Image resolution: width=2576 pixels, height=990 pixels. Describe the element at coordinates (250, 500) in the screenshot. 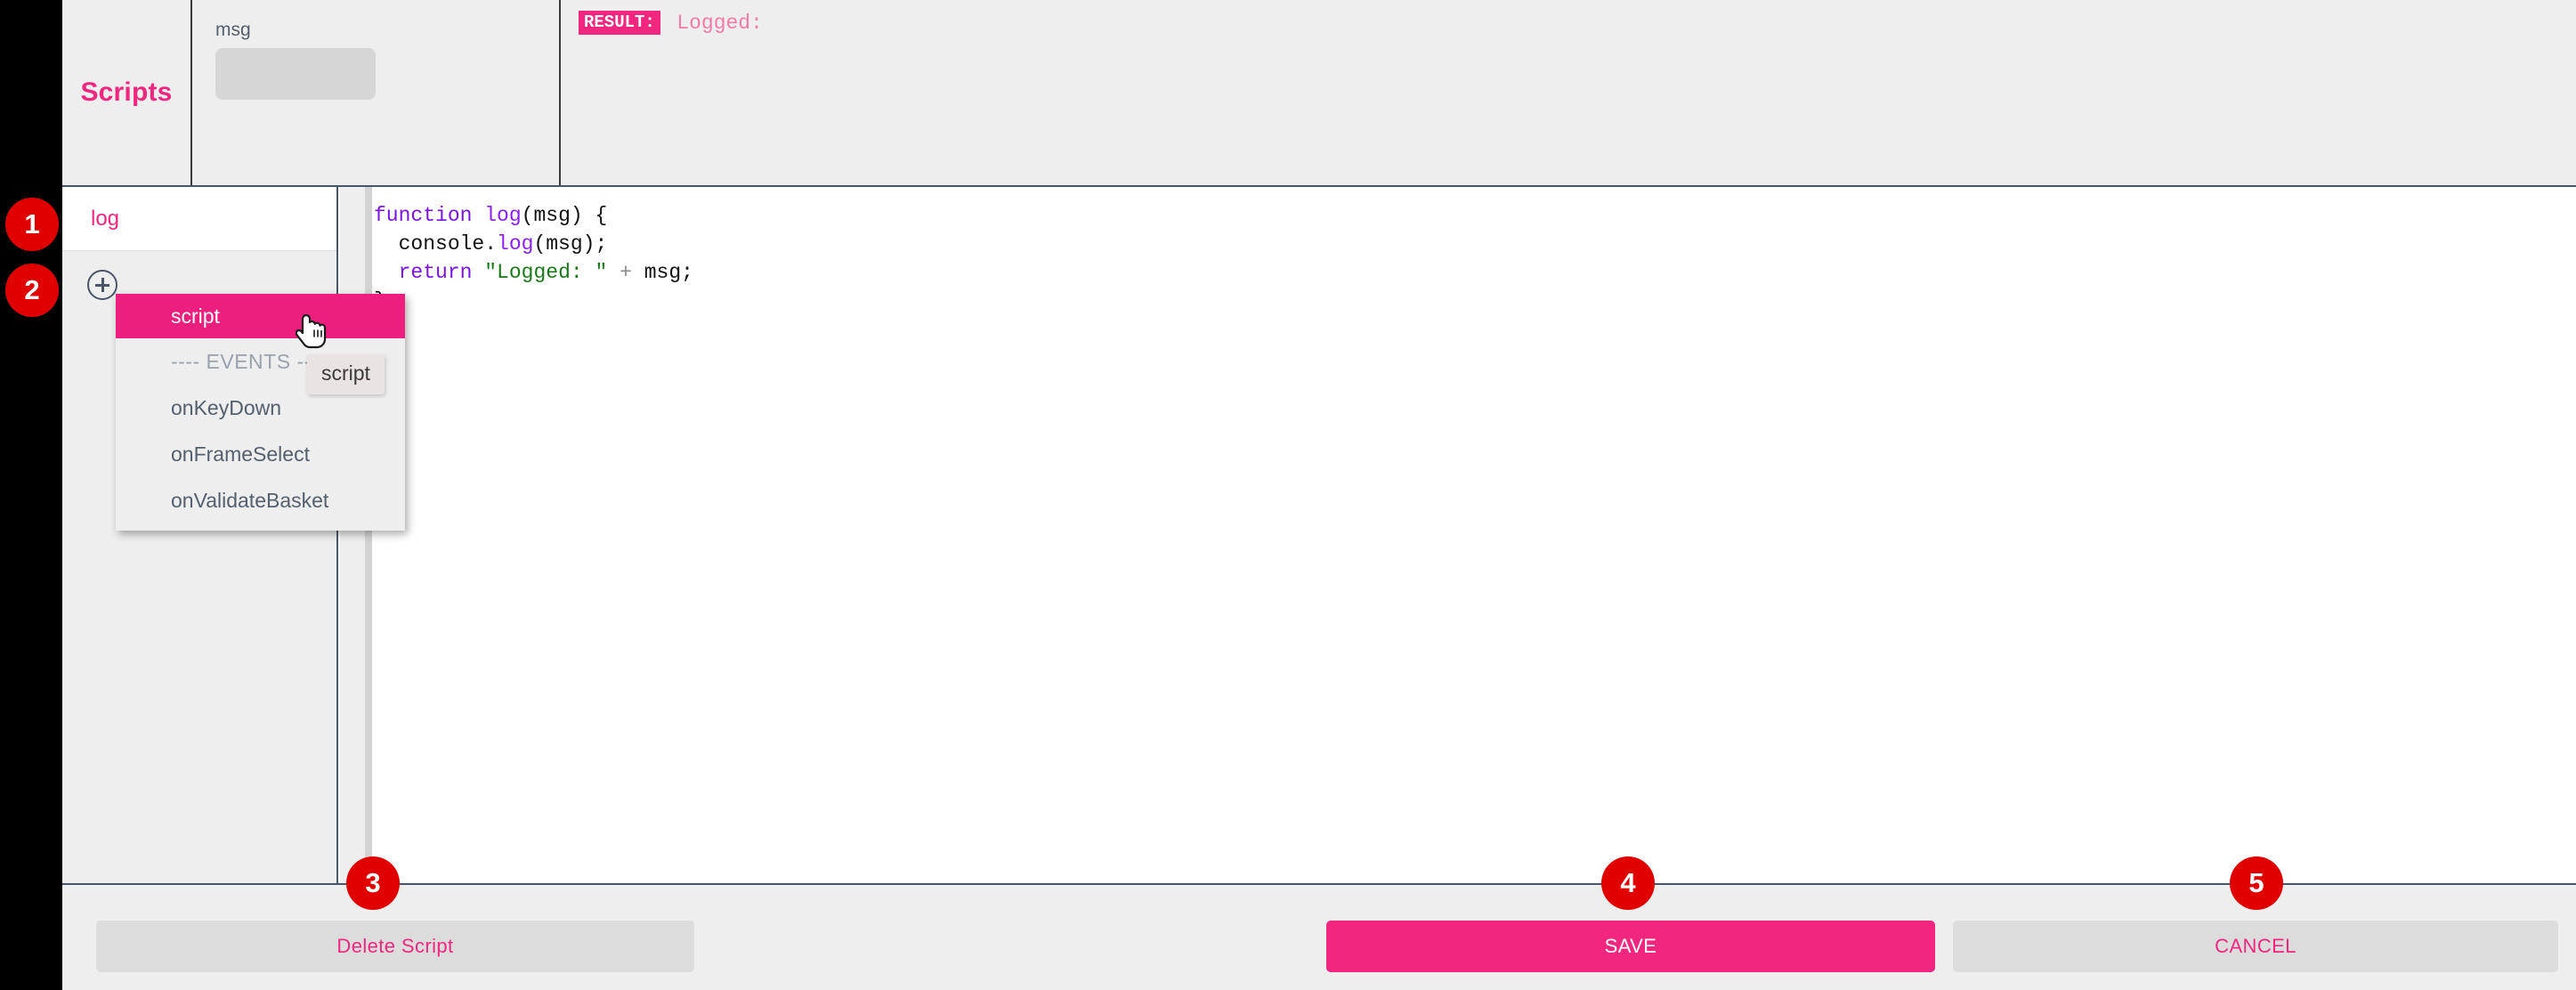

I see `dropdown-item-label: onValidateBasket` at that location.